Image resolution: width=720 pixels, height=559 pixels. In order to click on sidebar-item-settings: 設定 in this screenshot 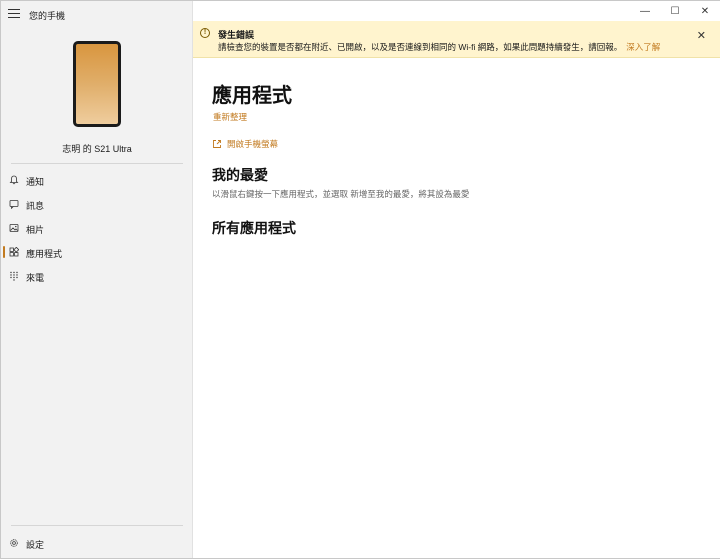, I will do `click(97, 543)`.